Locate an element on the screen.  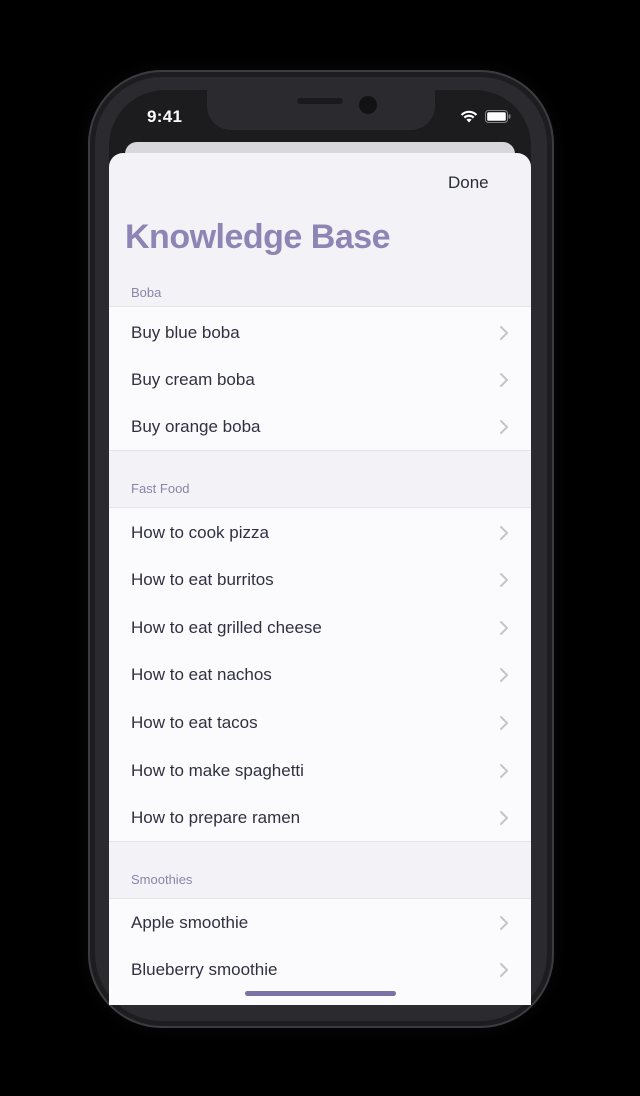
speaker-grille is located at coordinates (320, 101).